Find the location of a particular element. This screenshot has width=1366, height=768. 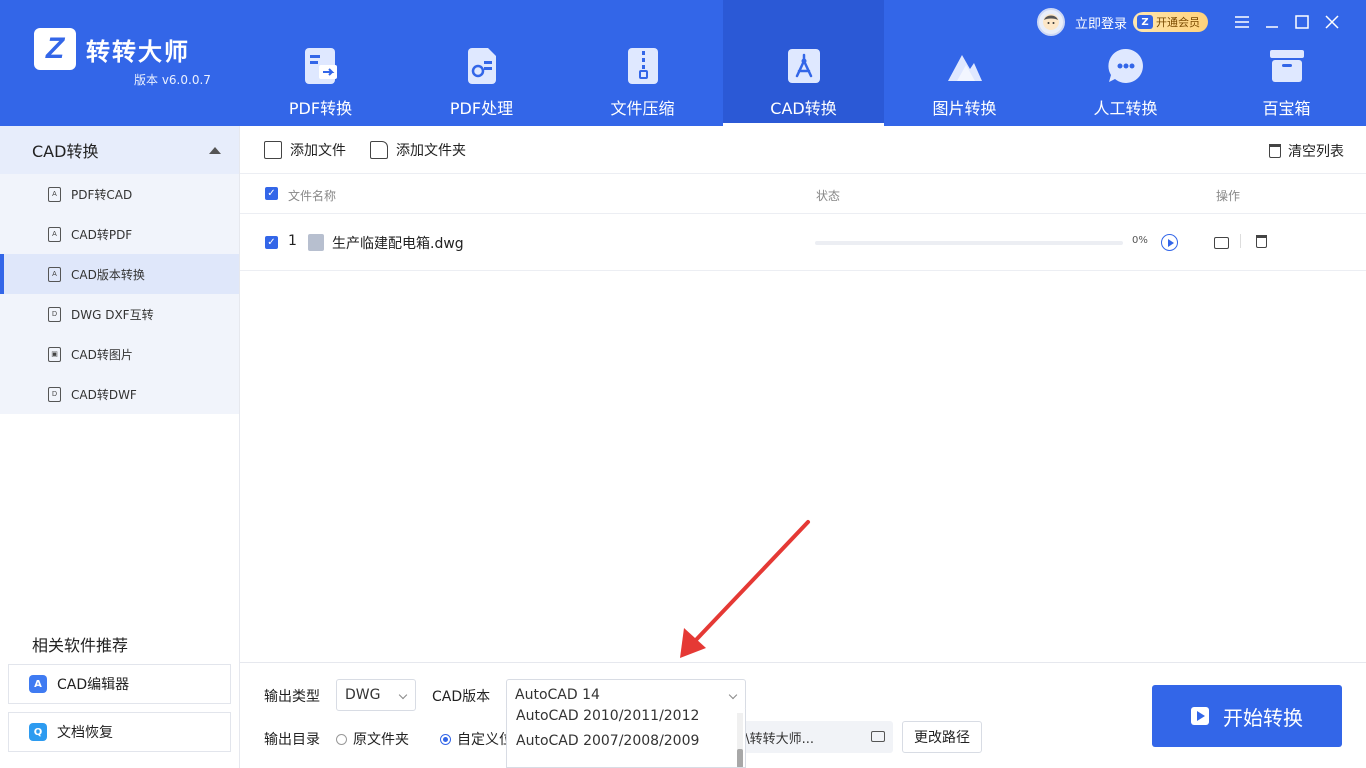

start-convert-button: 开始转换 is located at coordinates (1247, 716).